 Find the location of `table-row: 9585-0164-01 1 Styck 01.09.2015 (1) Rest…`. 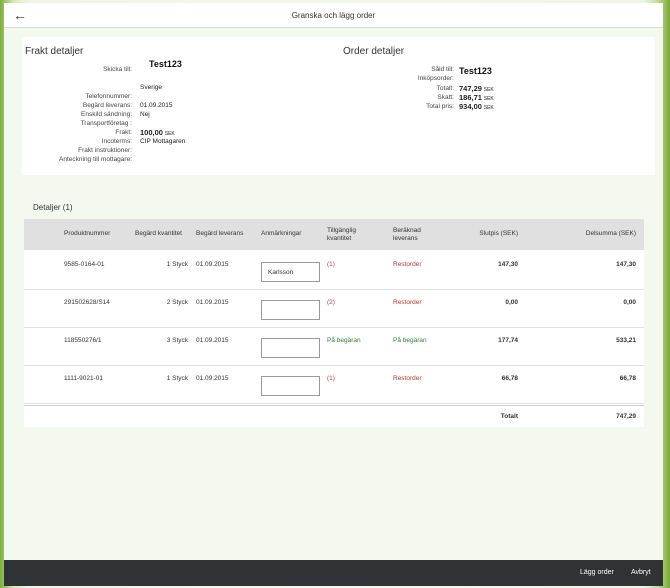

table-row: 9585-0164-01 1 Styck 01.09.2015 (1) Rest… is located at coordinates (334, 271).